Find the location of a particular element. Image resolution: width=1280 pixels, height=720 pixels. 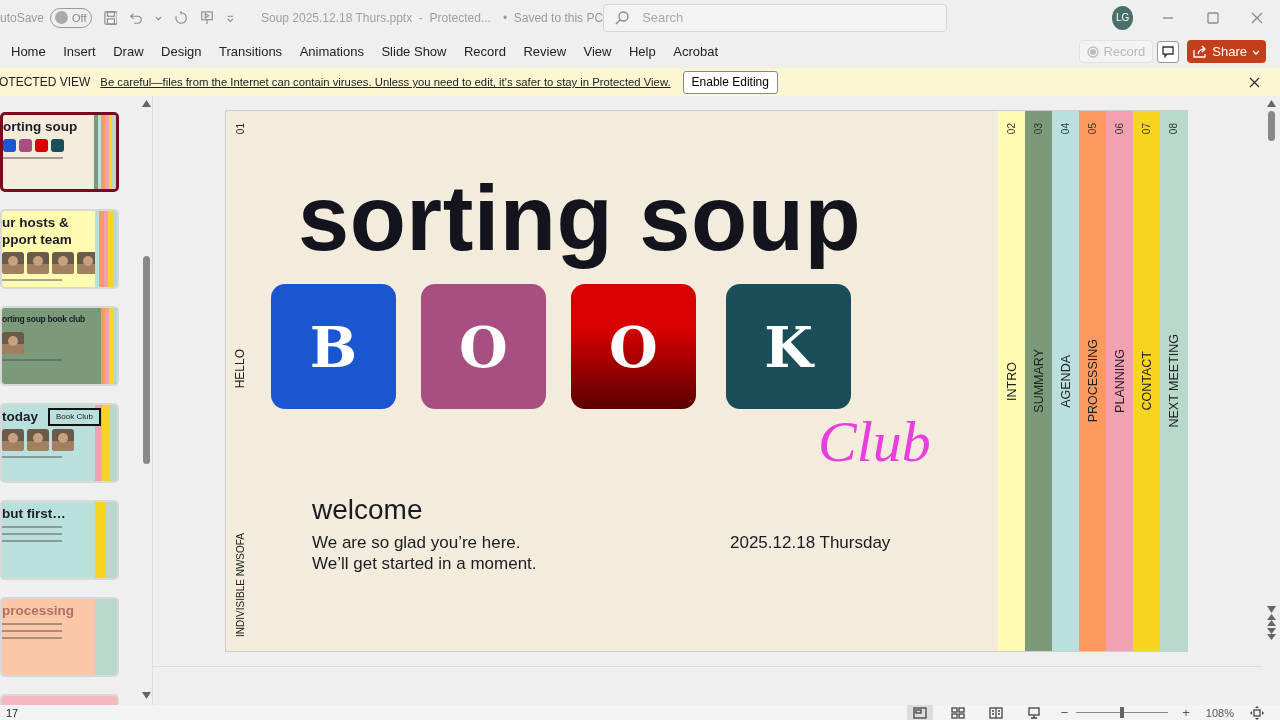

ribbon-tab: Record is located at coordinates (485, 51).